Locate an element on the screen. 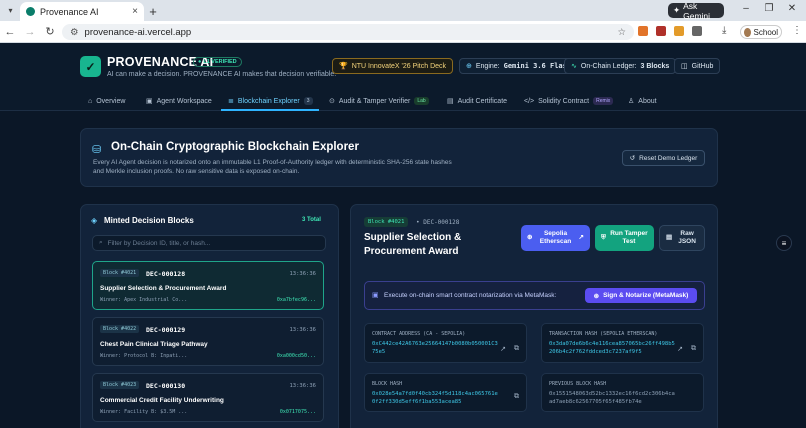 The width and height of the screenshot is (806, 428). site-info-icon: ⚙ is located at coordinates (74, 32).